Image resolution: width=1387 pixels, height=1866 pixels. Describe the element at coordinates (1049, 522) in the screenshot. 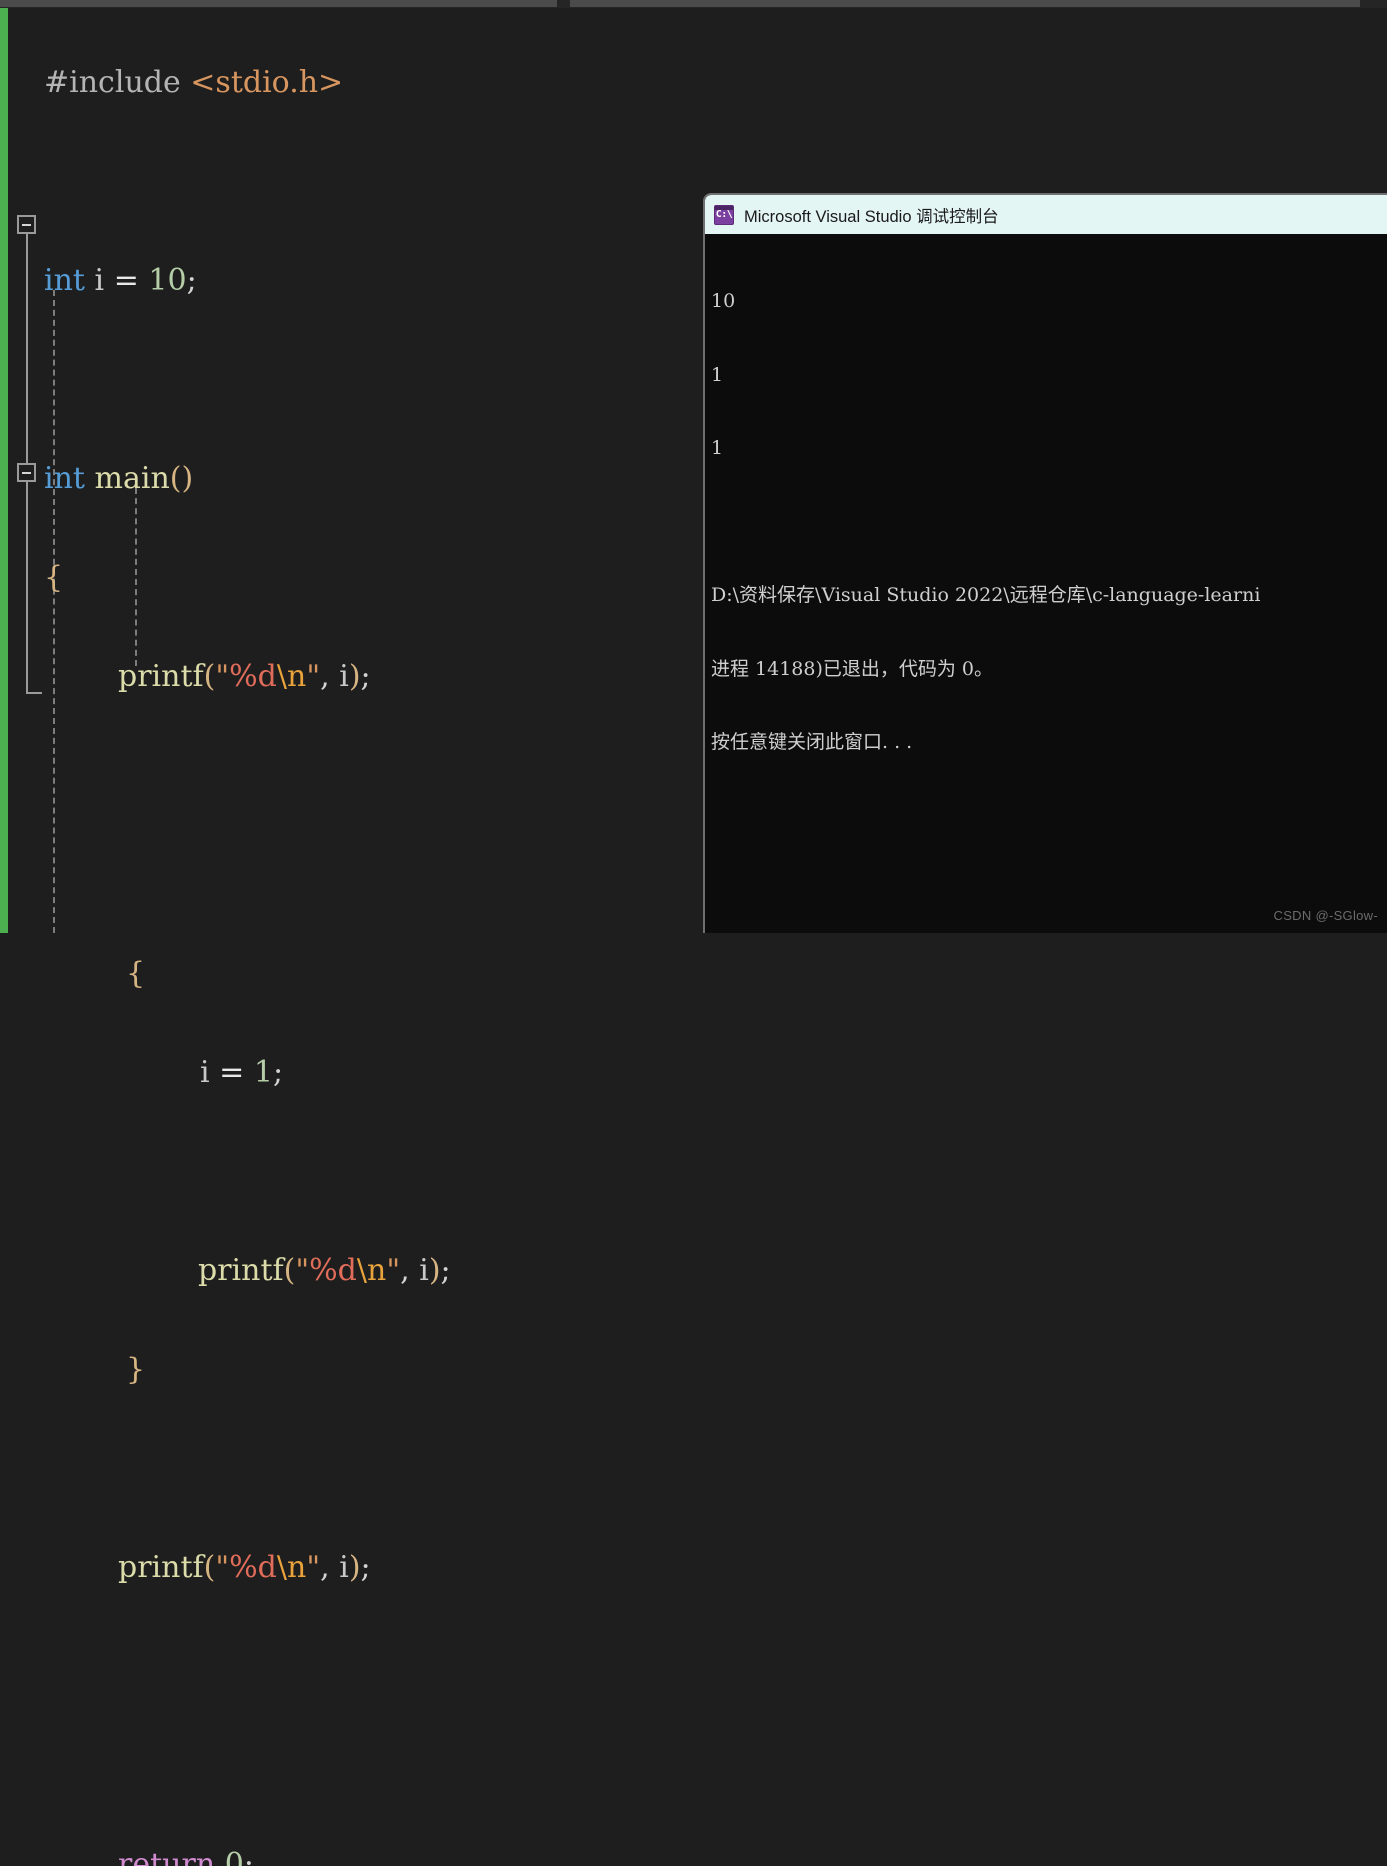

I see `console-output-blank-line` at that location.